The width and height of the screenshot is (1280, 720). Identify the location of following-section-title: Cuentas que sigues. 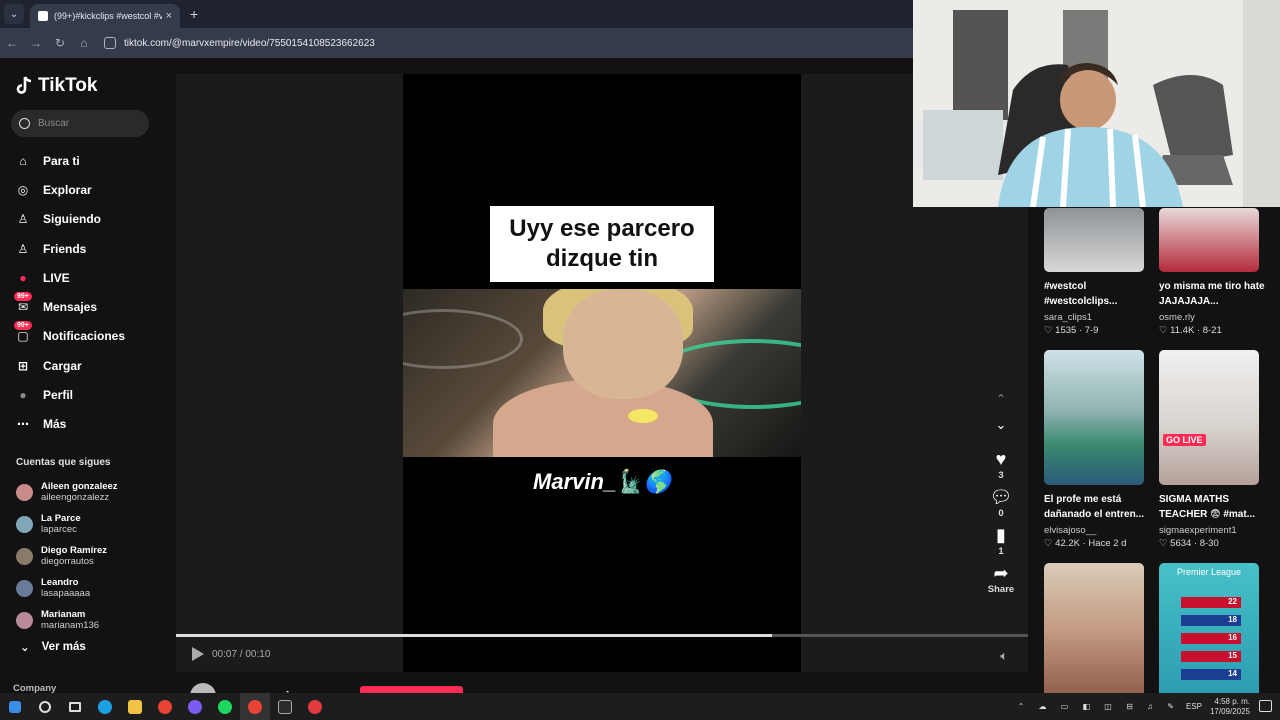
(63, 462).